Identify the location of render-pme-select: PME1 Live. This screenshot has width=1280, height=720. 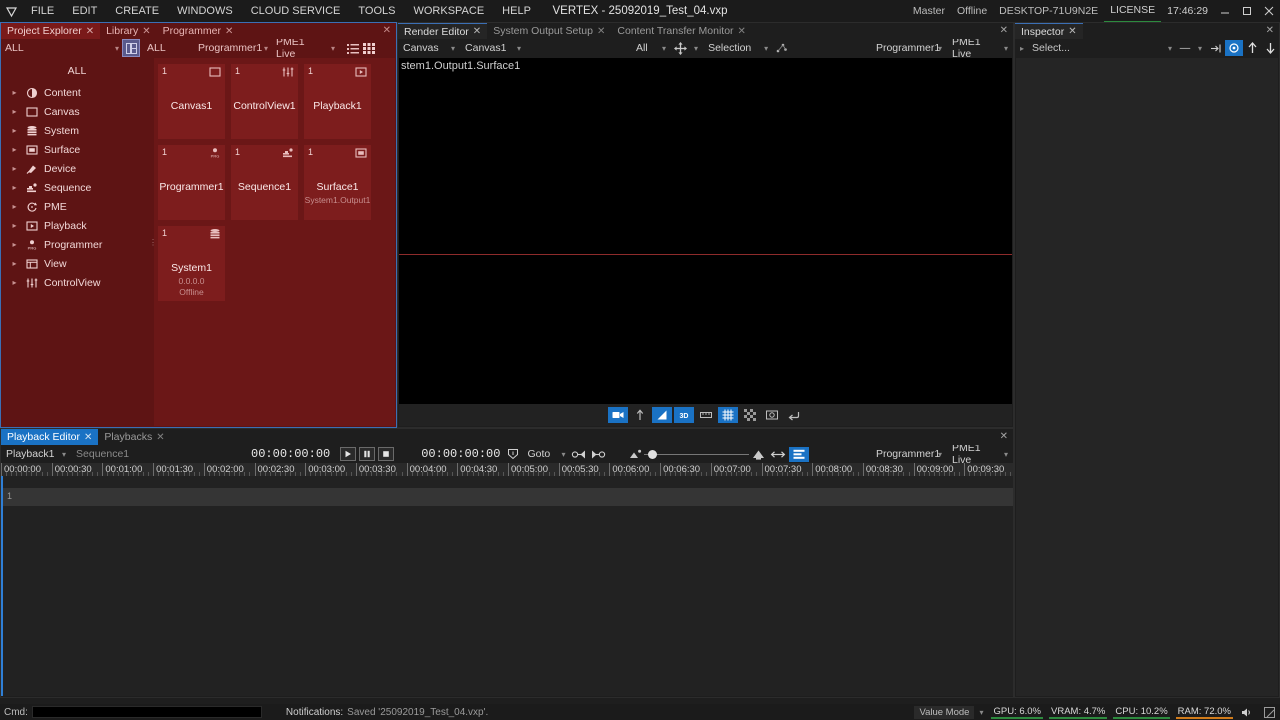
(973, 48).